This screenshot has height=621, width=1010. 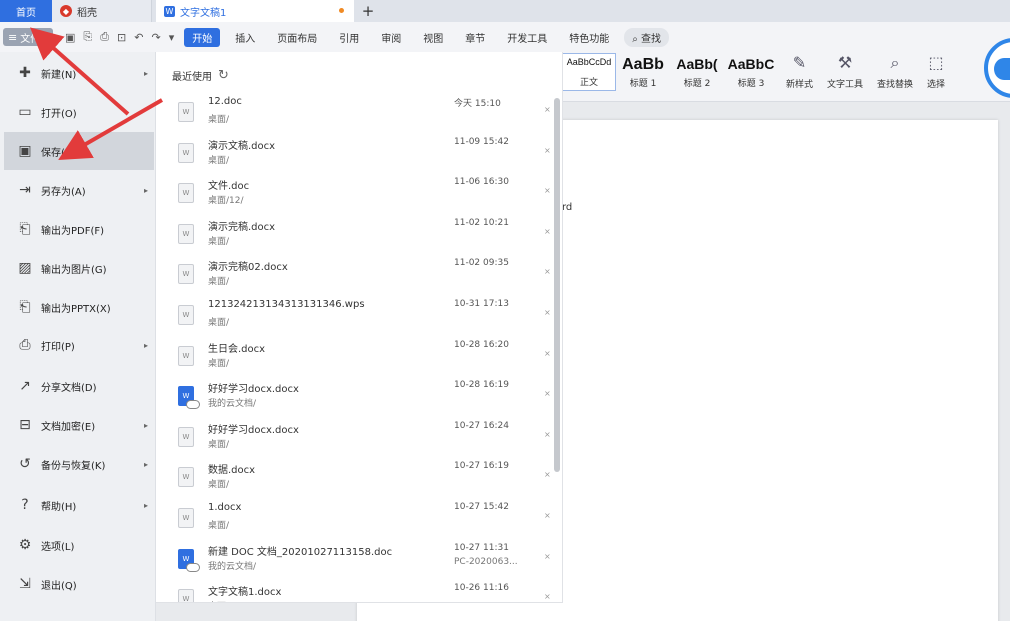 I want to click on ribbon-tab-reference: 引用, so click(x=349, y=37).